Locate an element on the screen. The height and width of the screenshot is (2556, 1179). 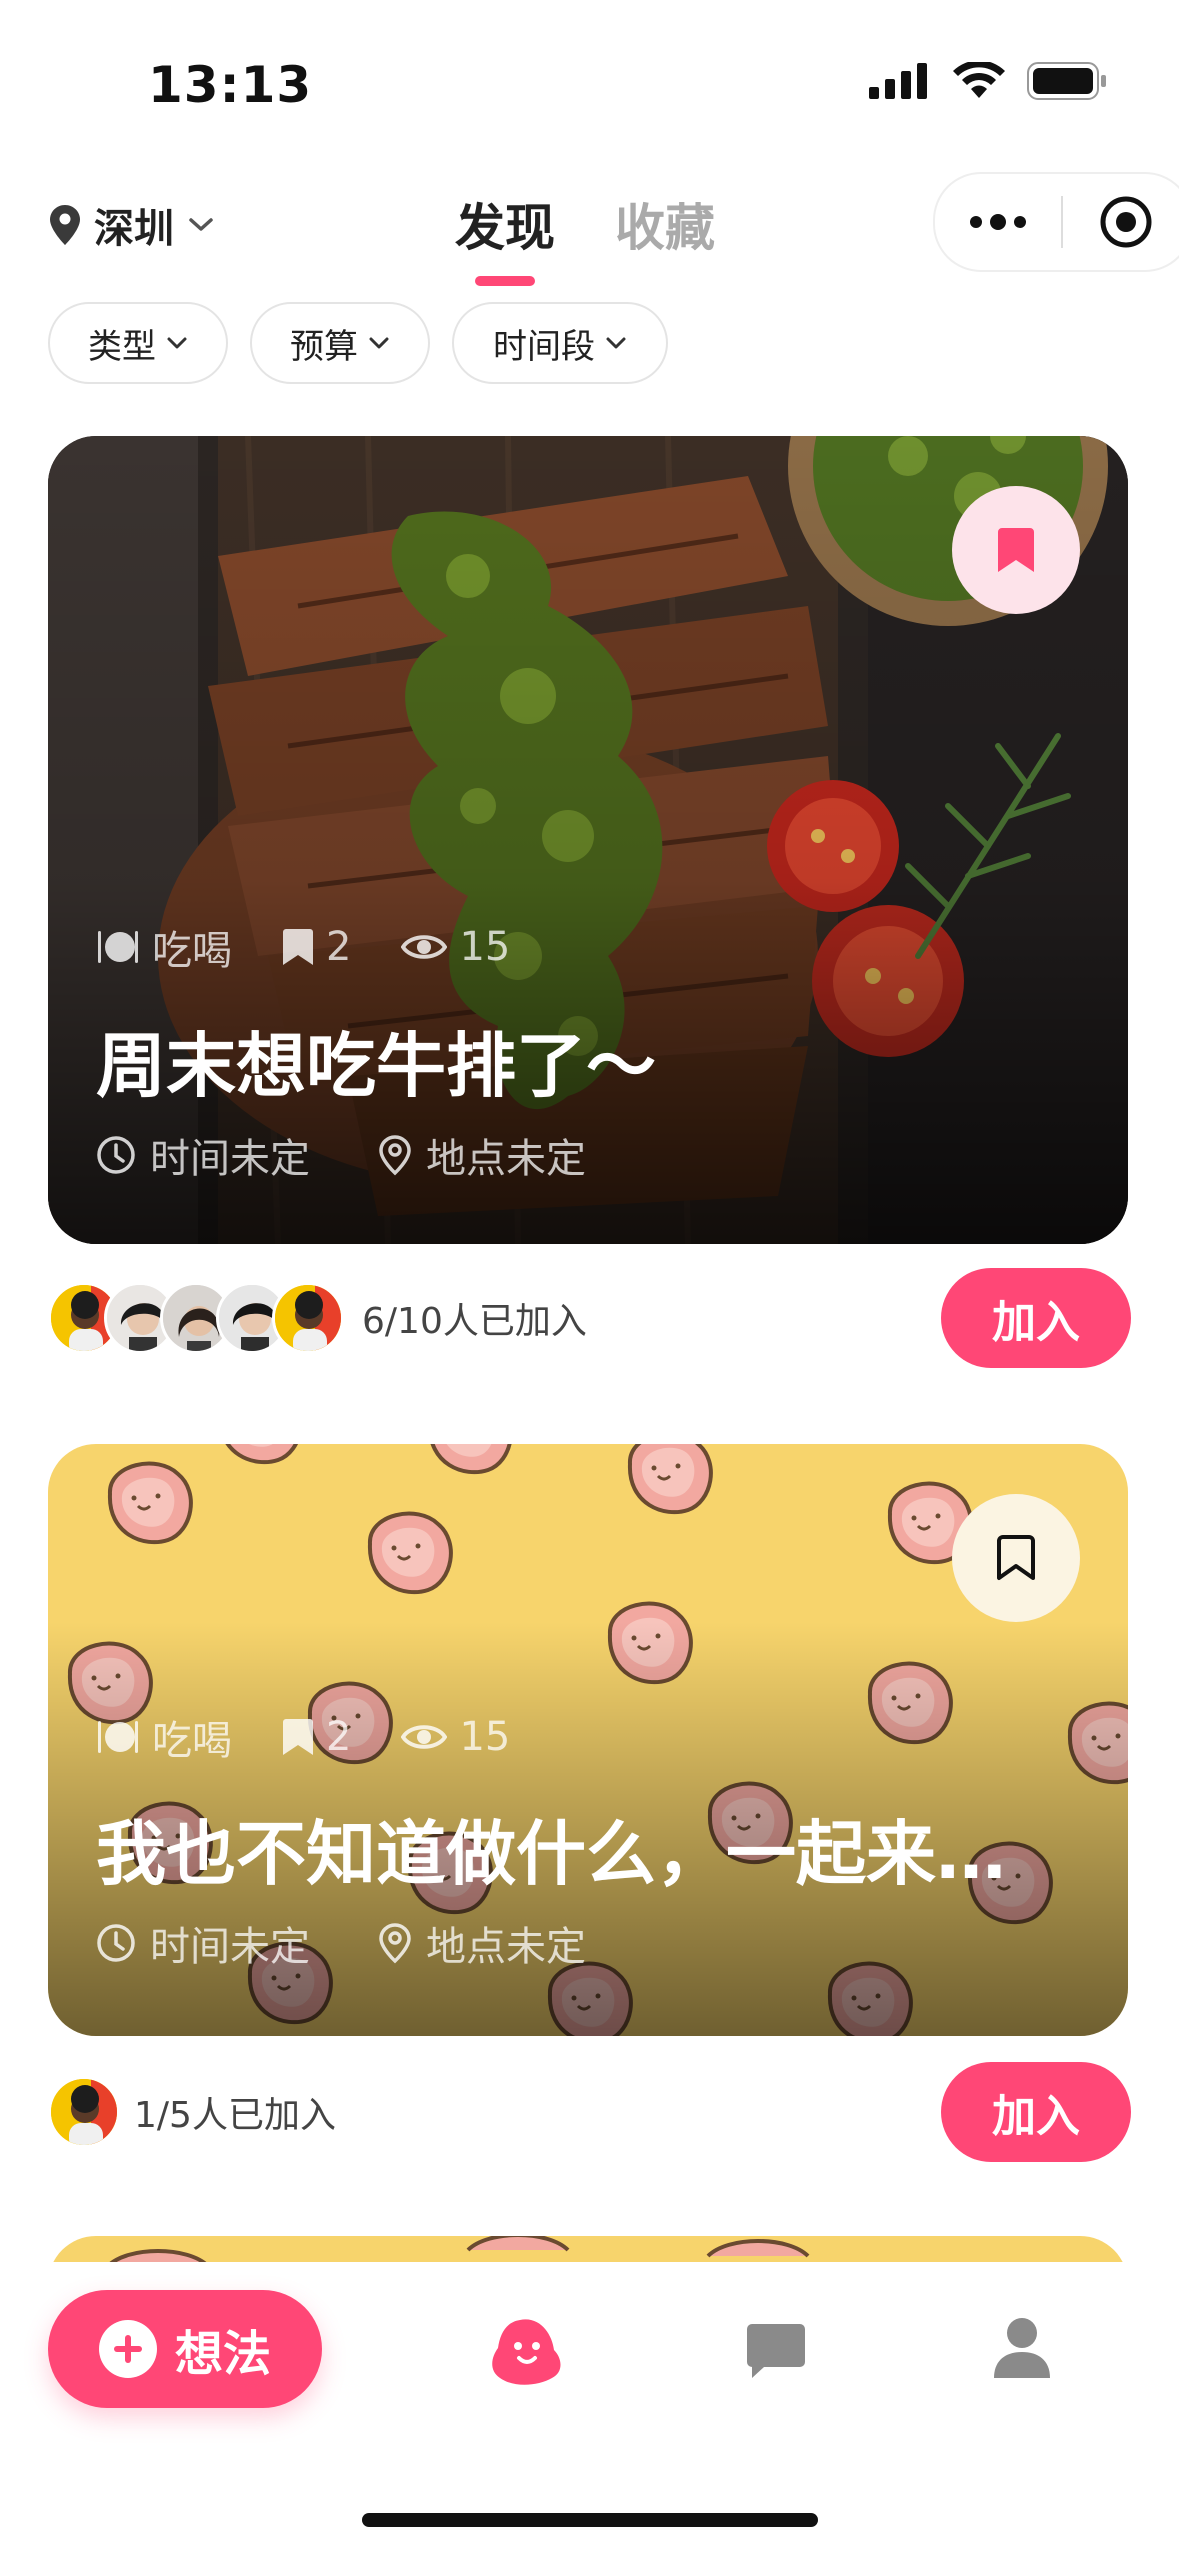
profile-icon is located at coordinates (1022, 2348).